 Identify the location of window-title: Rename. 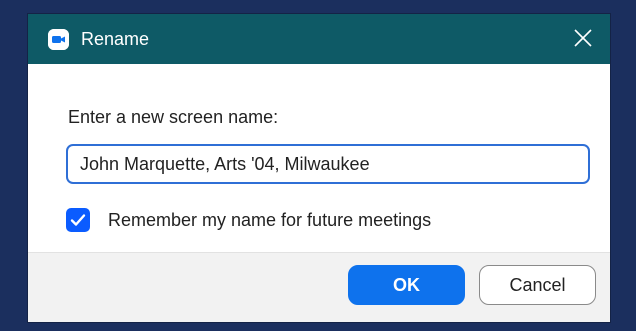
(115, 39).